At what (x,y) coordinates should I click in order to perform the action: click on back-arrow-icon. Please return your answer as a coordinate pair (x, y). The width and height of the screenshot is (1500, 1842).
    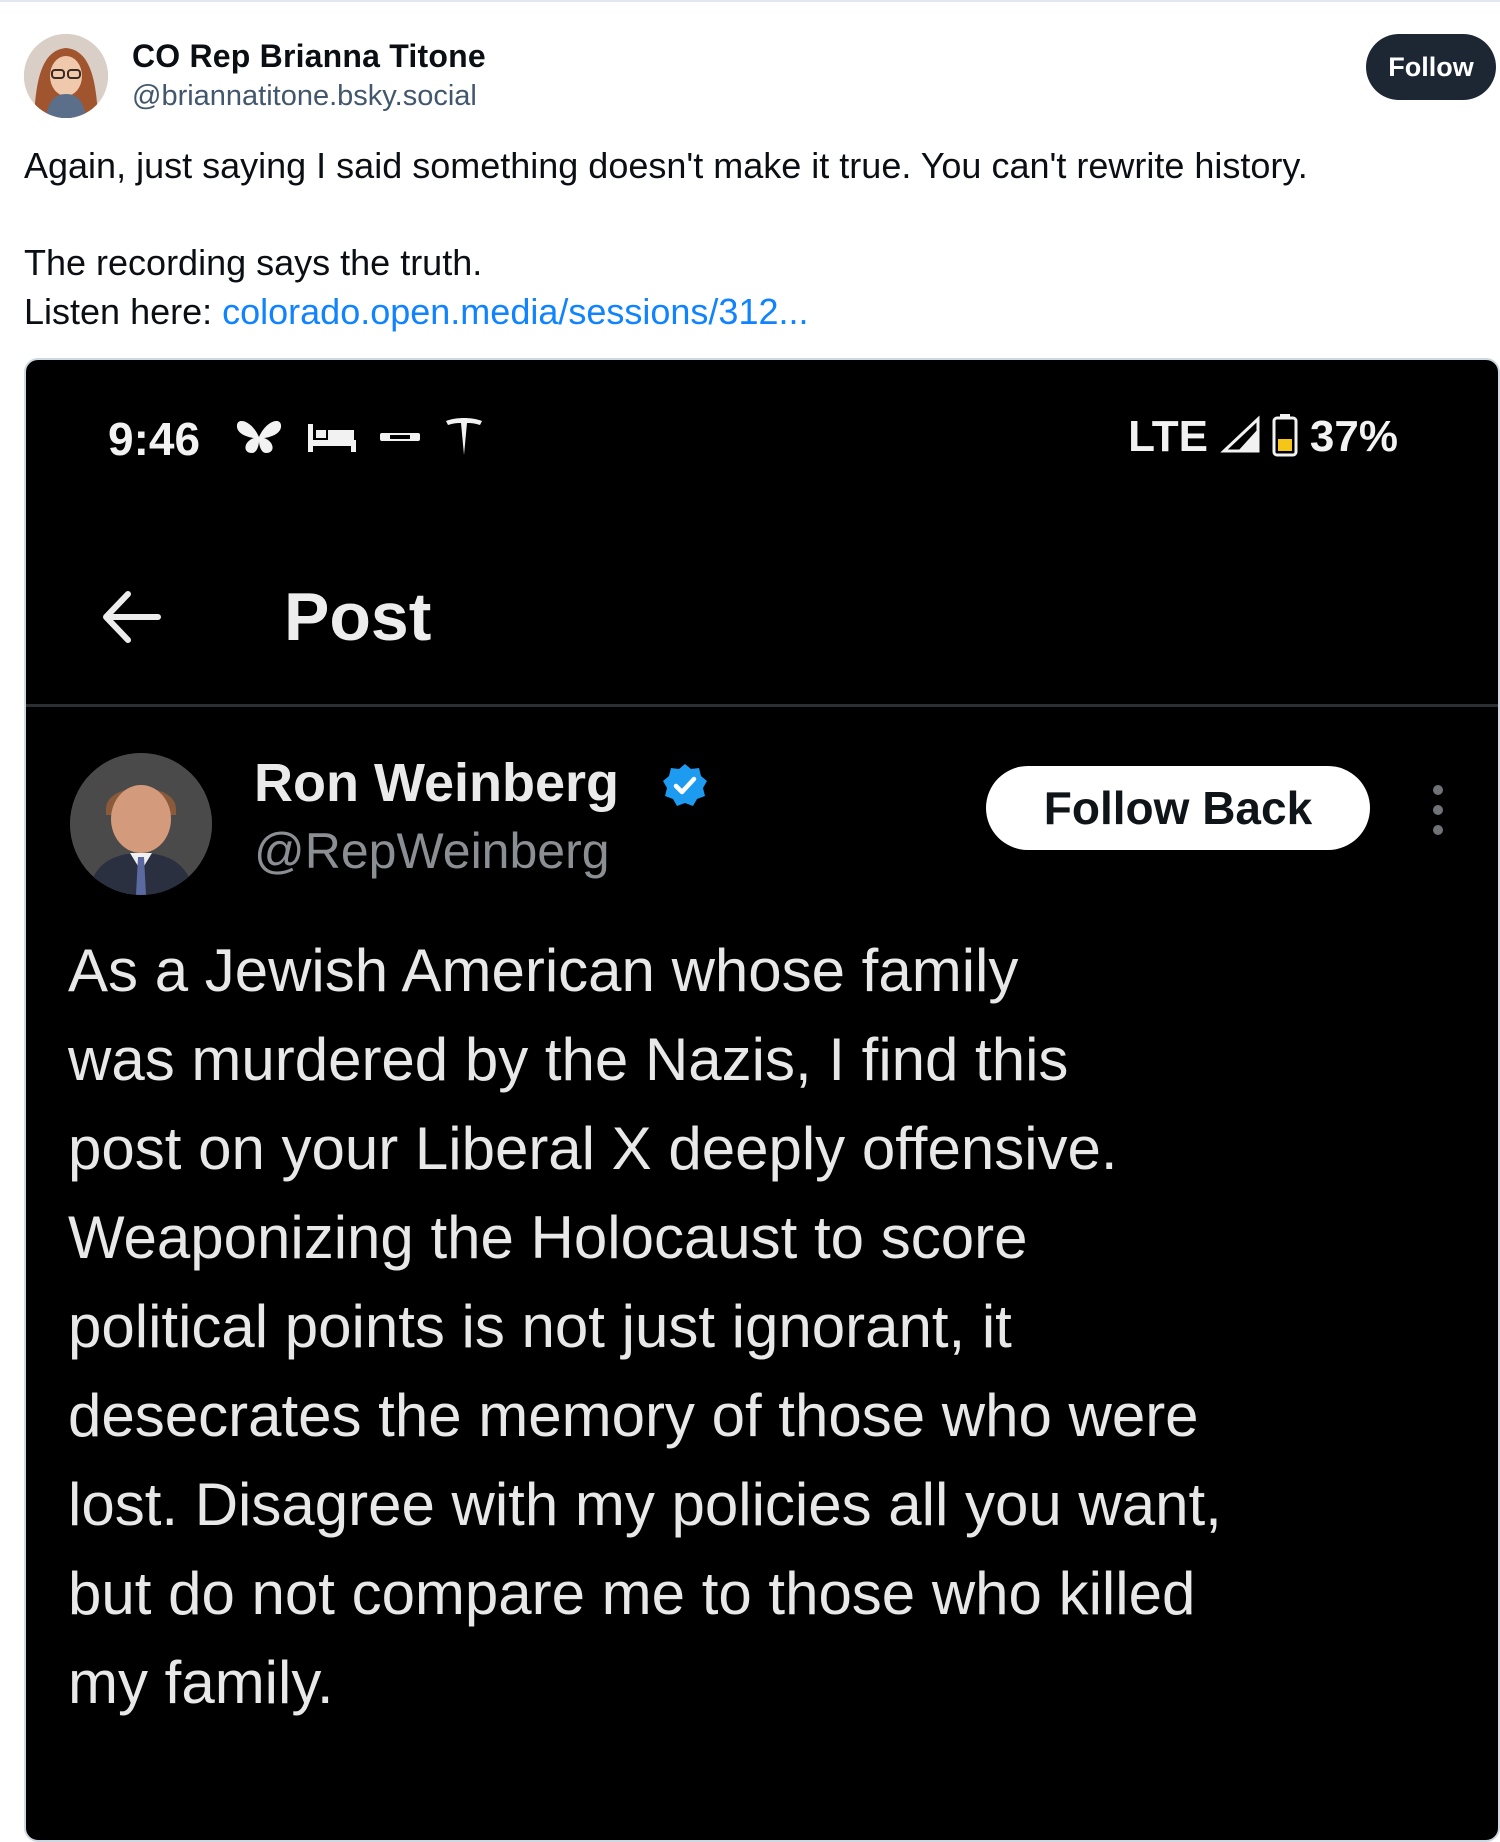
    Looking at the image, I should click on (131, 617).